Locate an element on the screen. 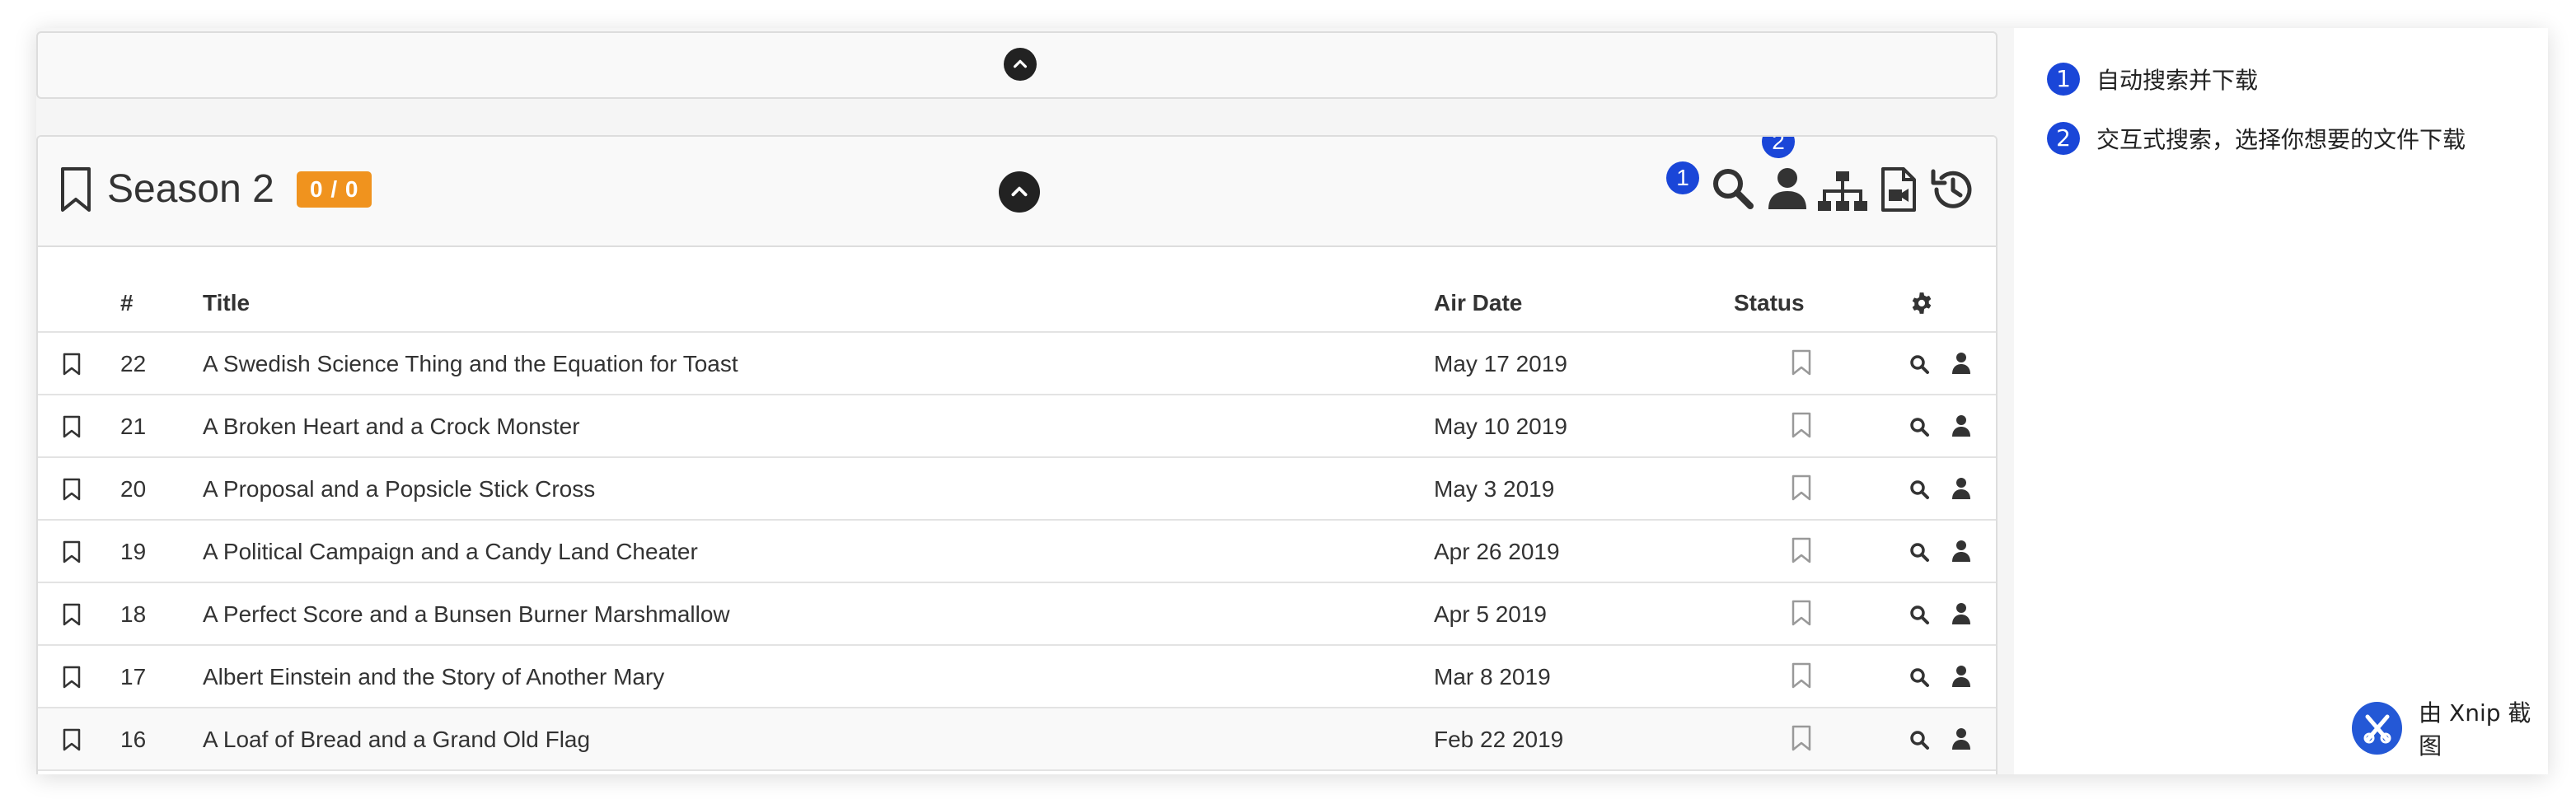 The image size is (2576, 804). episode-title: A Broken Heart and a Crock Monster is located at coordinates (391, 426).